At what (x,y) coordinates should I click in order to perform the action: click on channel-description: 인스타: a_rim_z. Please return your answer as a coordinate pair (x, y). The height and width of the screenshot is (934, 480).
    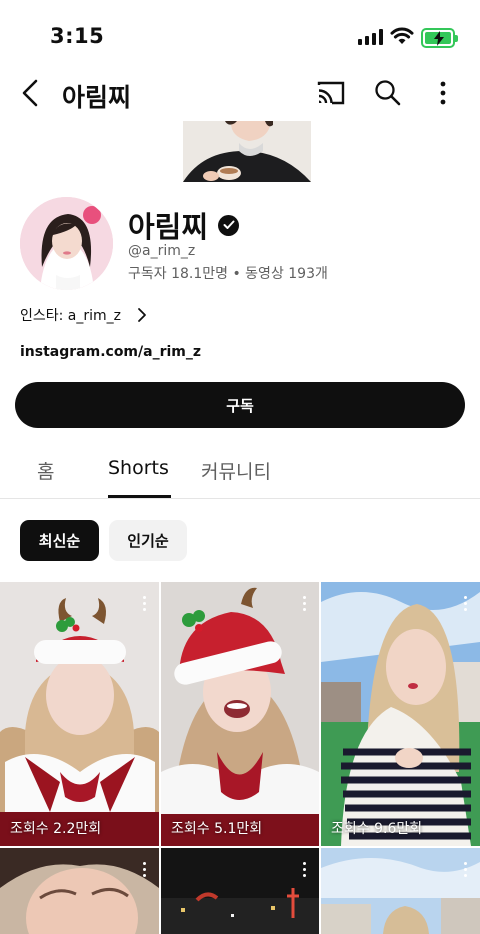
    Looking at the image, I should click on (83, 315).